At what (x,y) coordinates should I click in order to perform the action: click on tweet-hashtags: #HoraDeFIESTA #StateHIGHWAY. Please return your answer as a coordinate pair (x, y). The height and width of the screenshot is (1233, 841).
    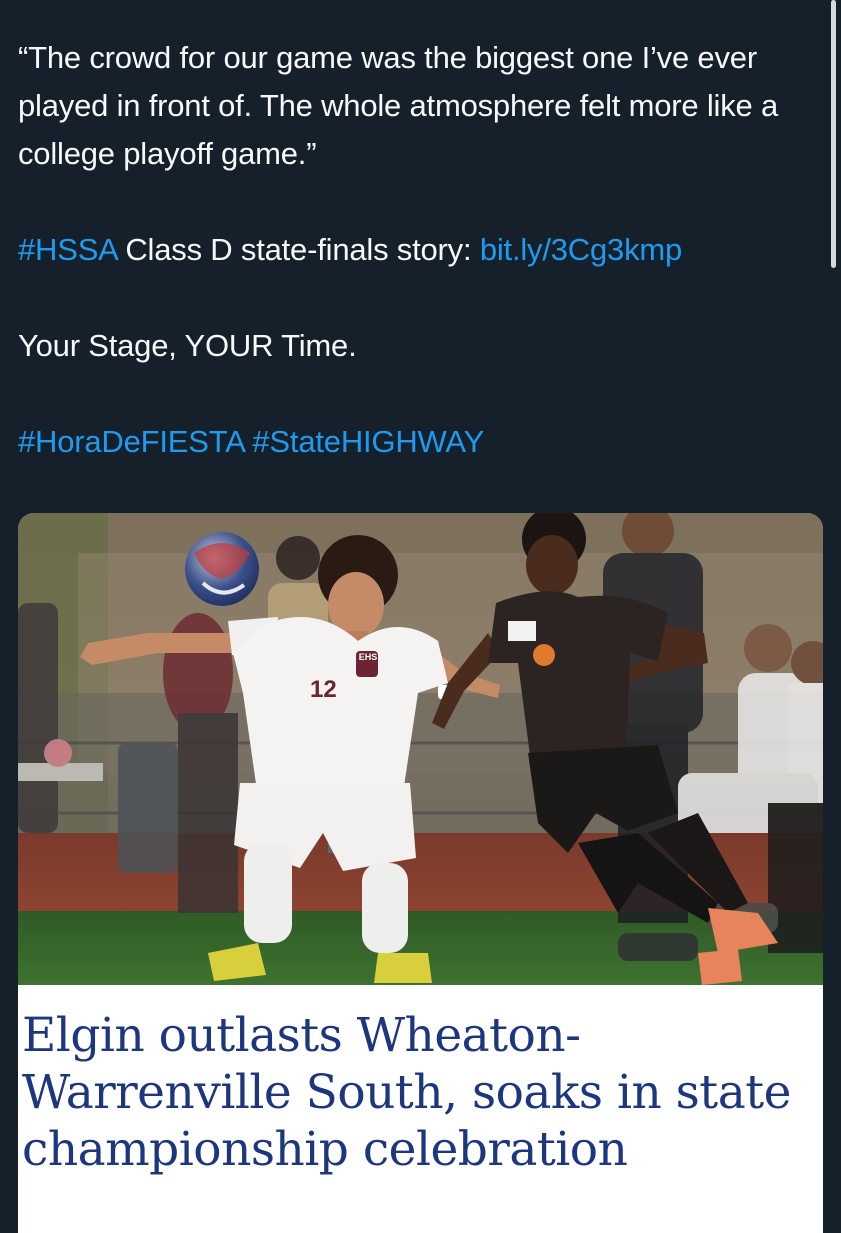
    Looking at the image, I should click on (418, 442).